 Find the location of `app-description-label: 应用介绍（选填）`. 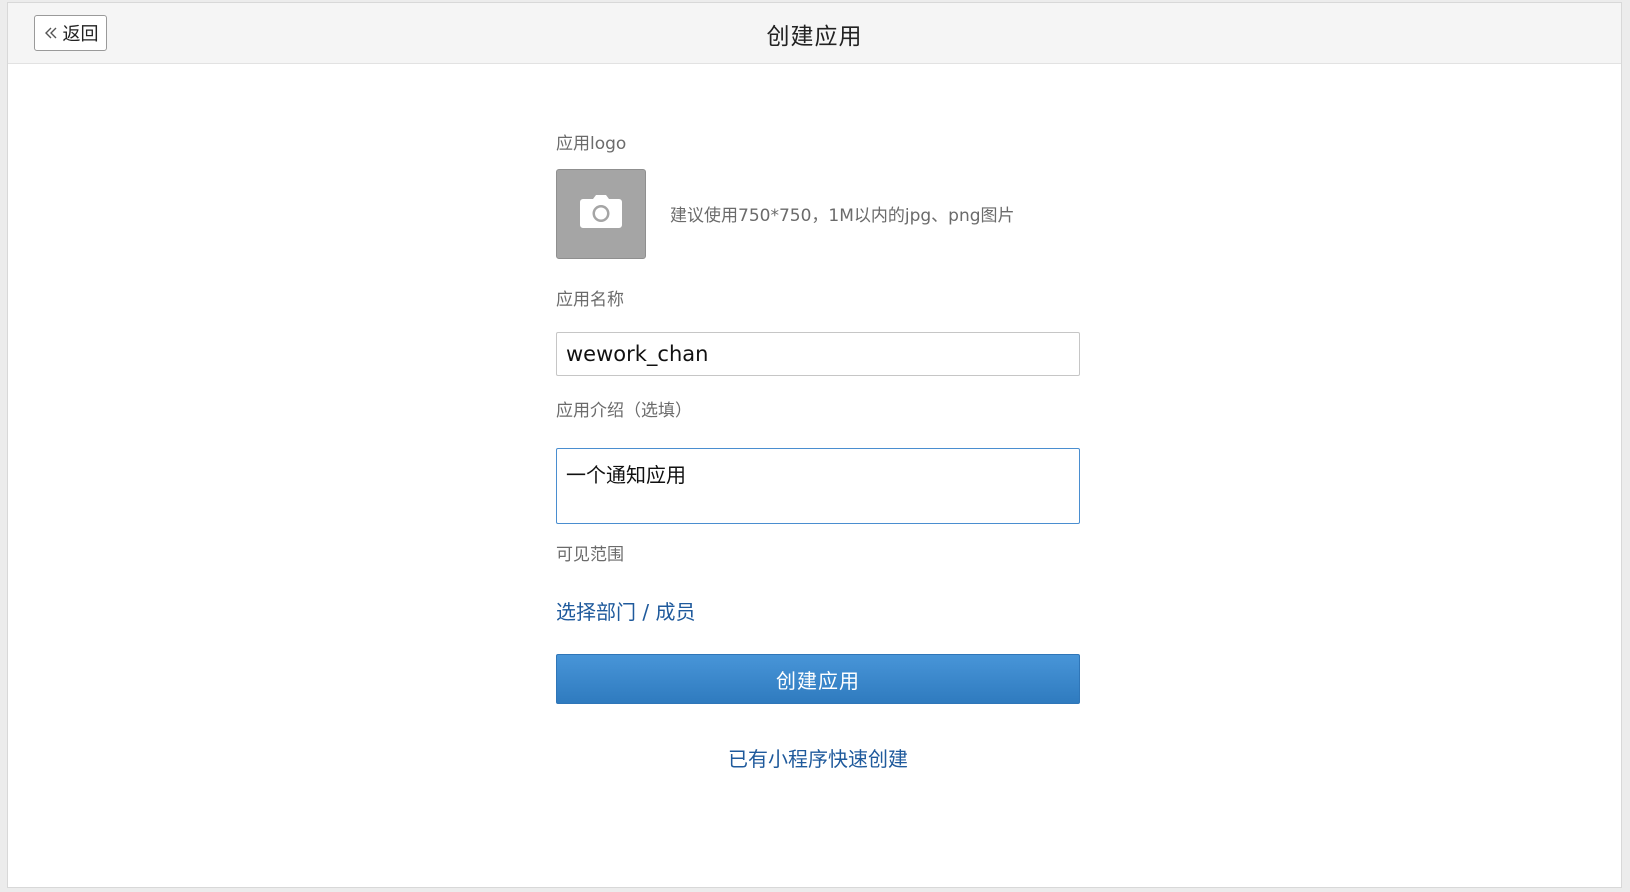

app-description-label: 应用介绍（选填） is located at coordinates (624, 411).